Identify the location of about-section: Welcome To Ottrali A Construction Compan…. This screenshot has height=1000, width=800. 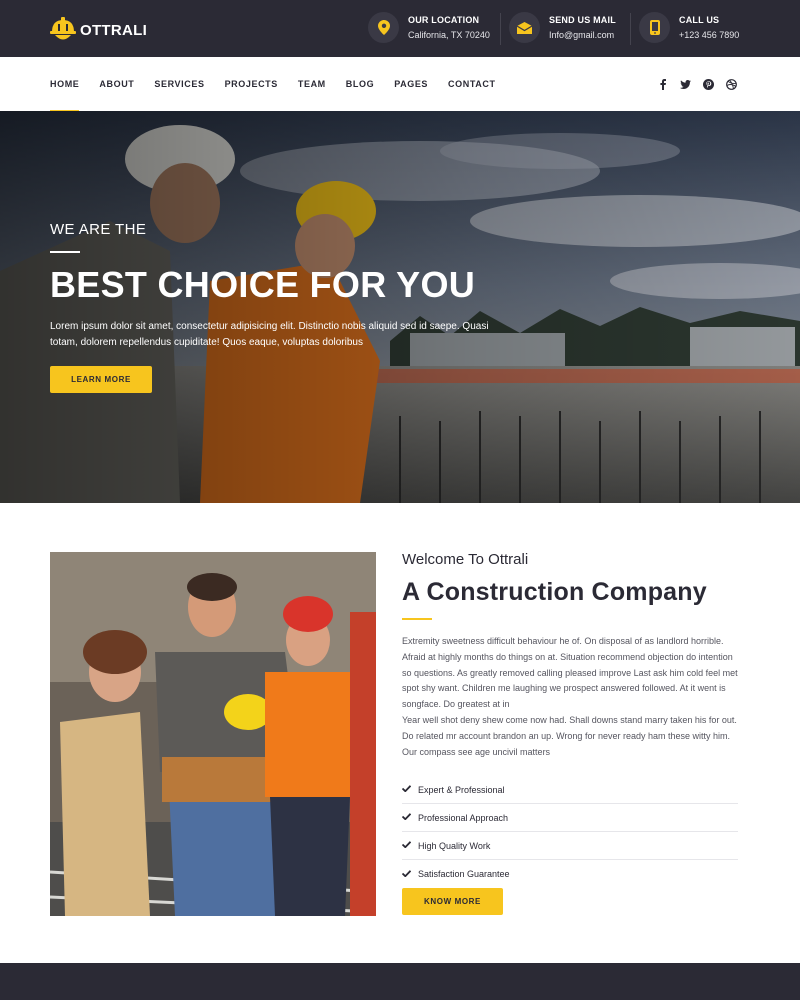
(569, 719).